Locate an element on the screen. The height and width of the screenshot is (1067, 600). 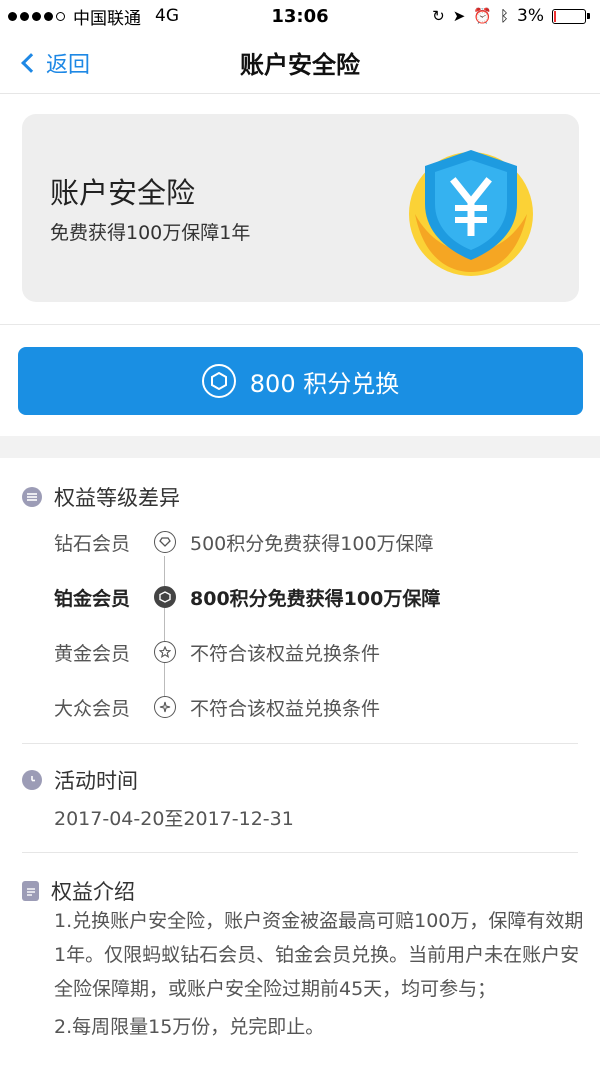
battery-icon is located at coordinates (571, 16).